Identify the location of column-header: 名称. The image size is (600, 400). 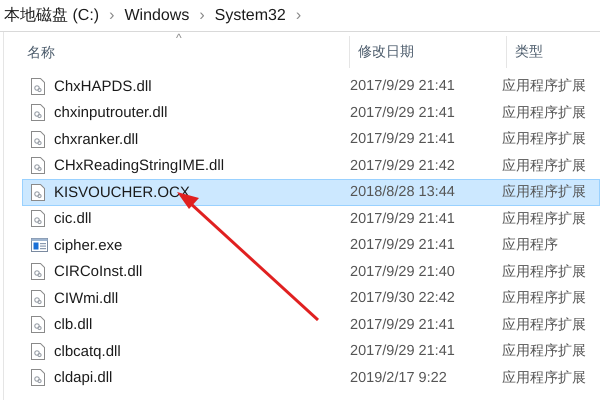
(41, 53).